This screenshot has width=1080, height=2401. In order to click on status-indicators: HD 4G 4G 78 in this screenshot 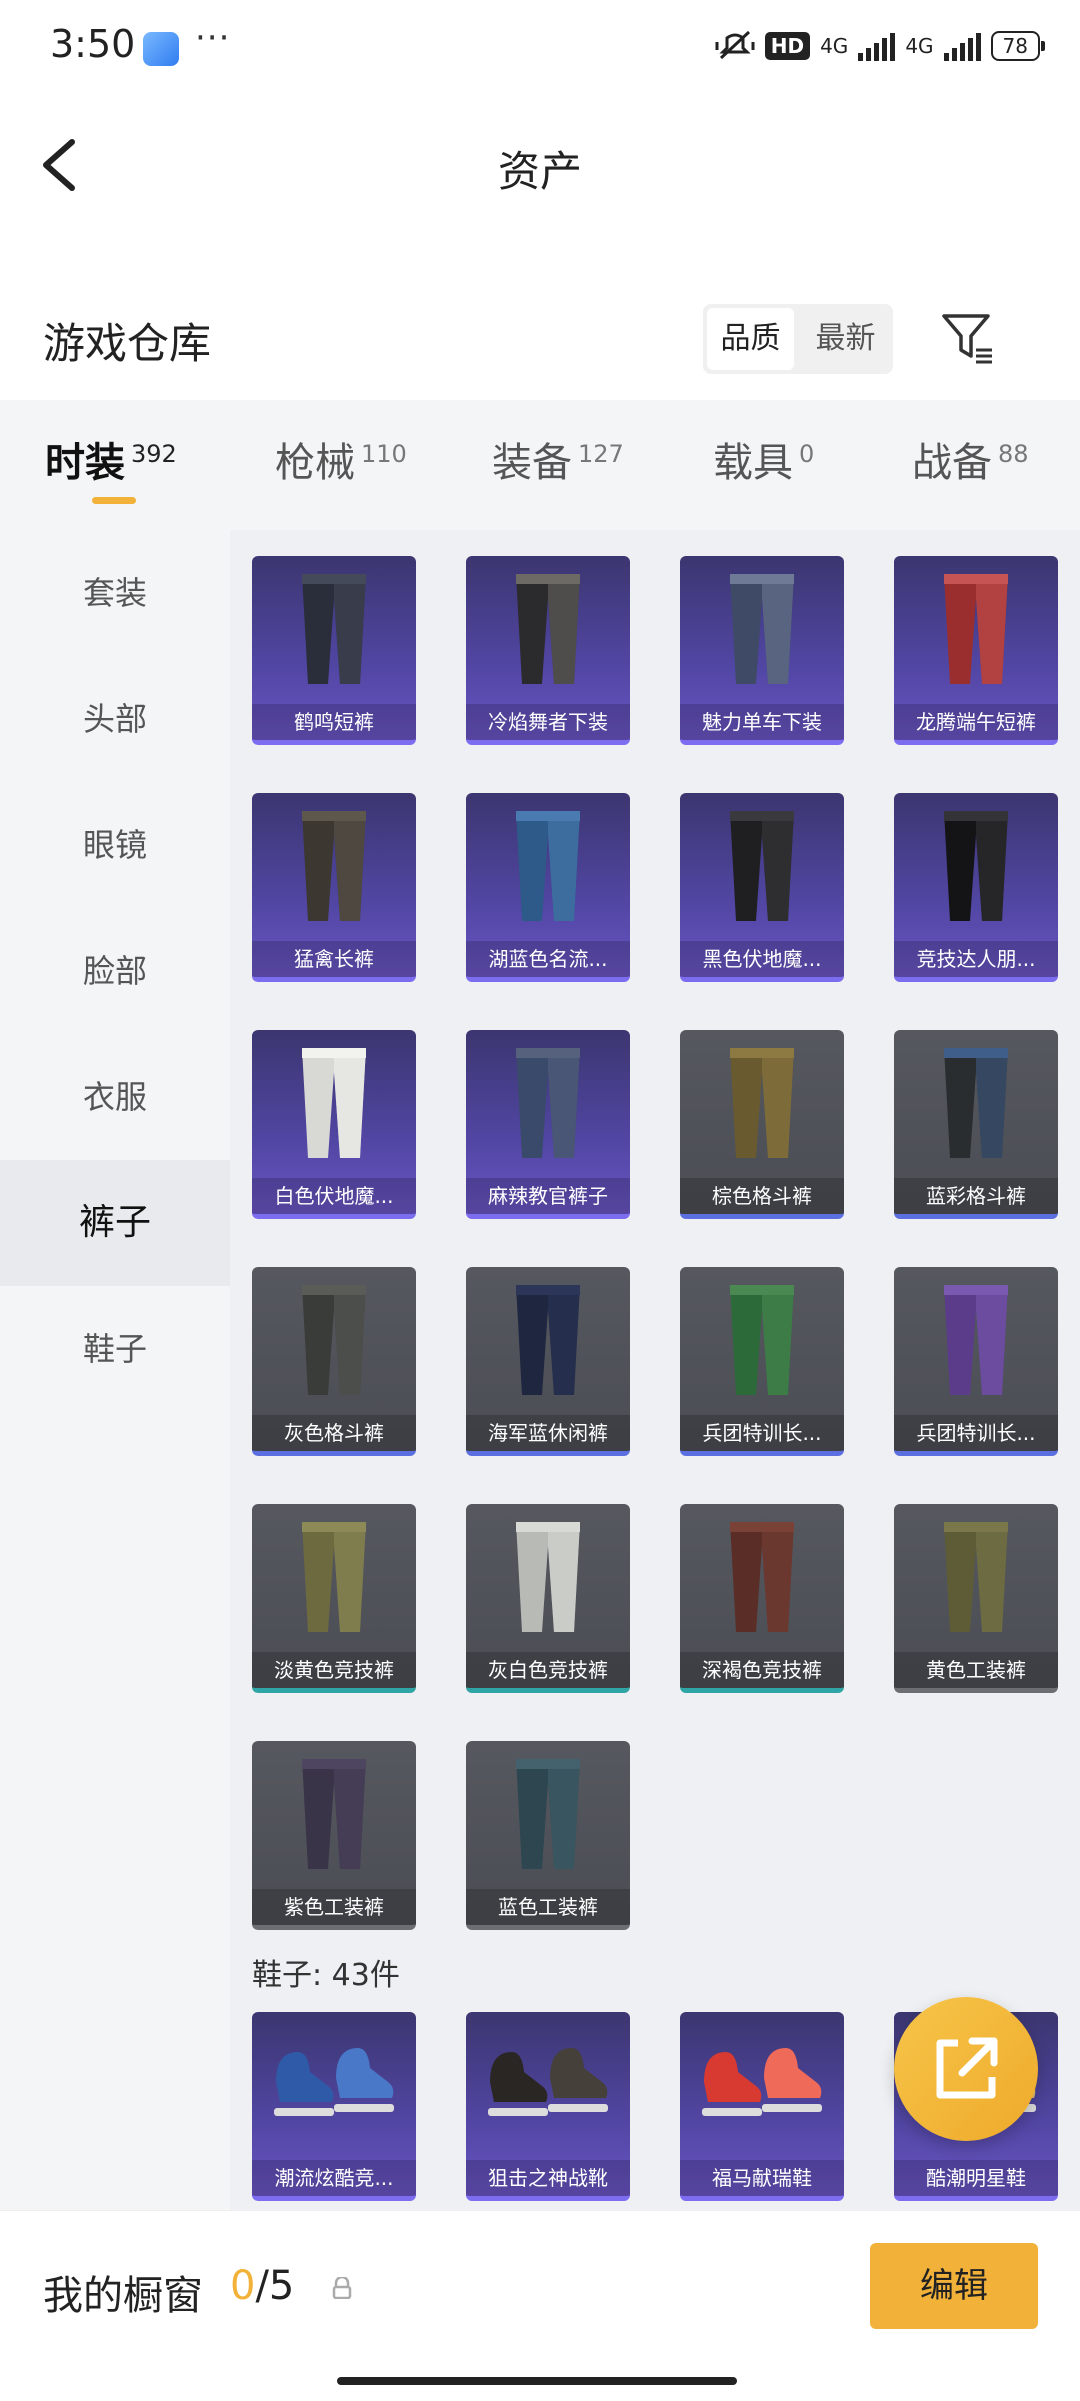, I will do `click(880, 46)`.